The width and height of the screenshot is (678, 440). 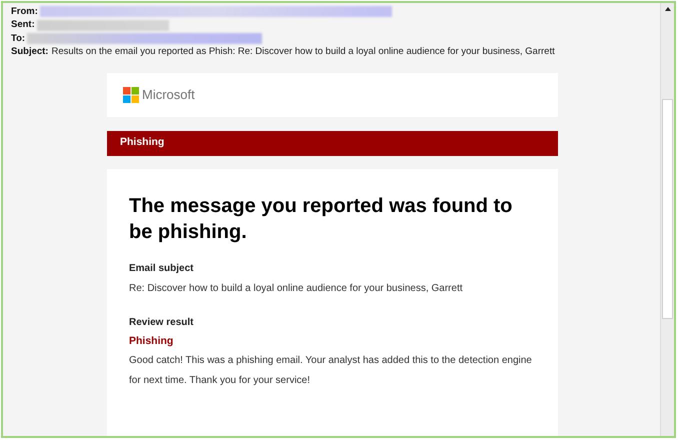 What do you see at coordinates (142, 142) in the screenshot?
I see `banner-title: Phishing` at bounding box center [142, 142].